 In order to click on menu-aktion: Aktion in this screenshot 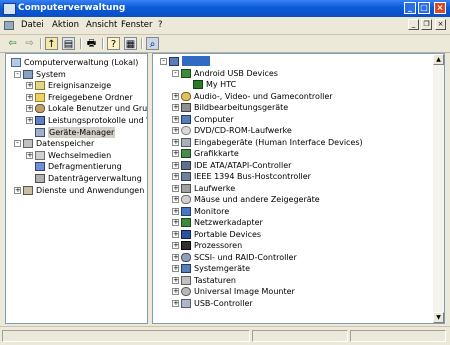, I will do `click(65, 25)`.